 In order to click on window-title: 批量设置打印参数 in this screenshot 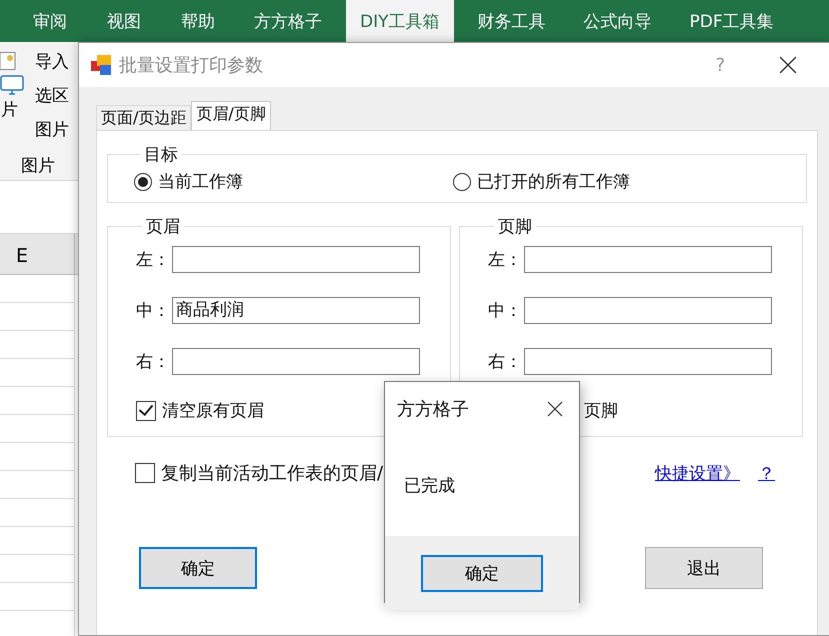, I will do `click(191, 65)`.